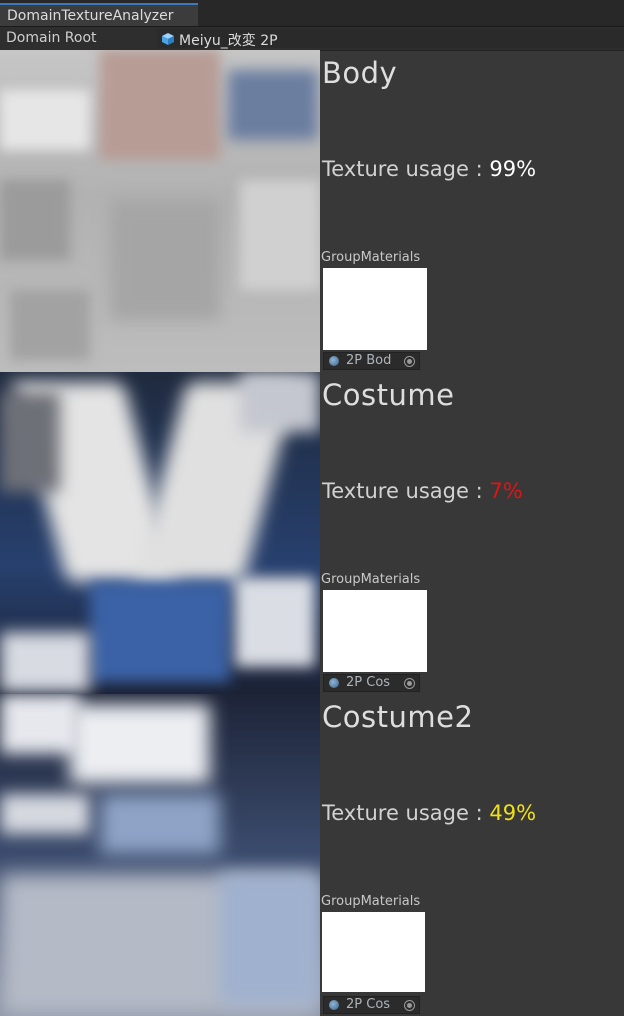  I want to click on tab-label: DomainTextureAnalyzer, so click(90, 16).